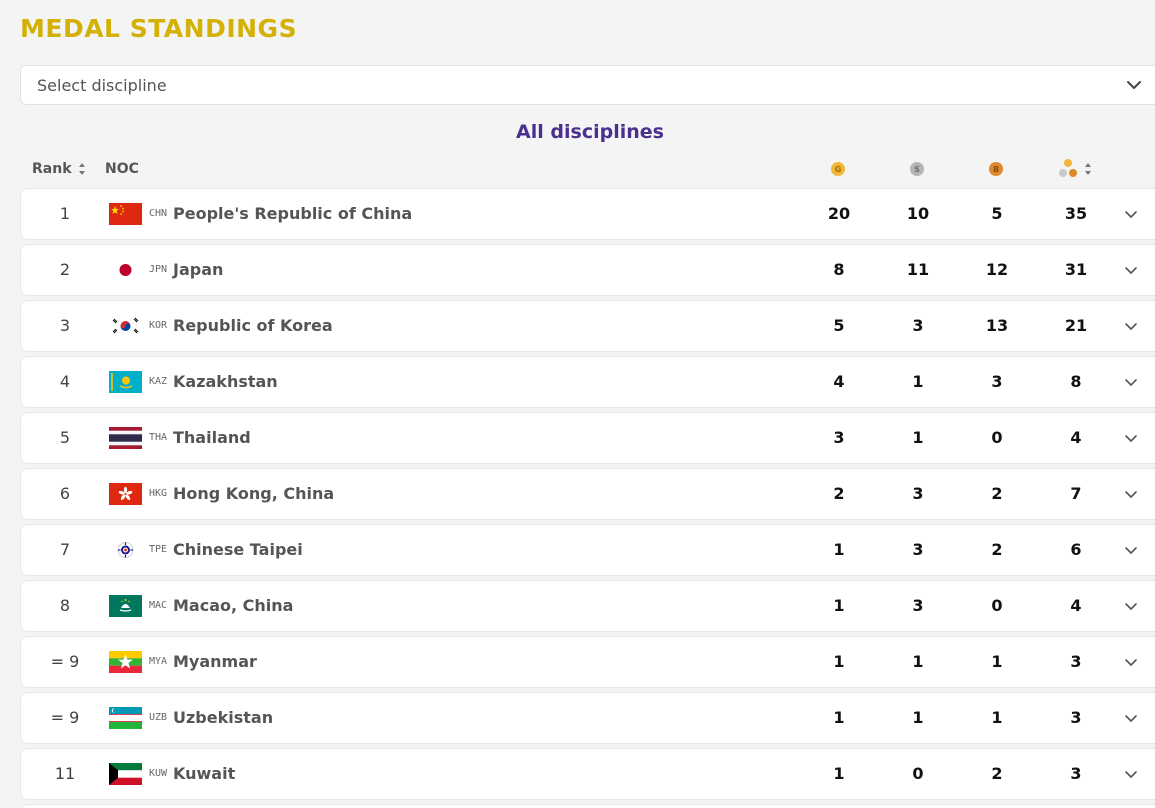 The height and width of the screenshot is (808, 1155). I want to click on standings-row: 2 JPN Japan 8 11 12 31, so click(587, 270).